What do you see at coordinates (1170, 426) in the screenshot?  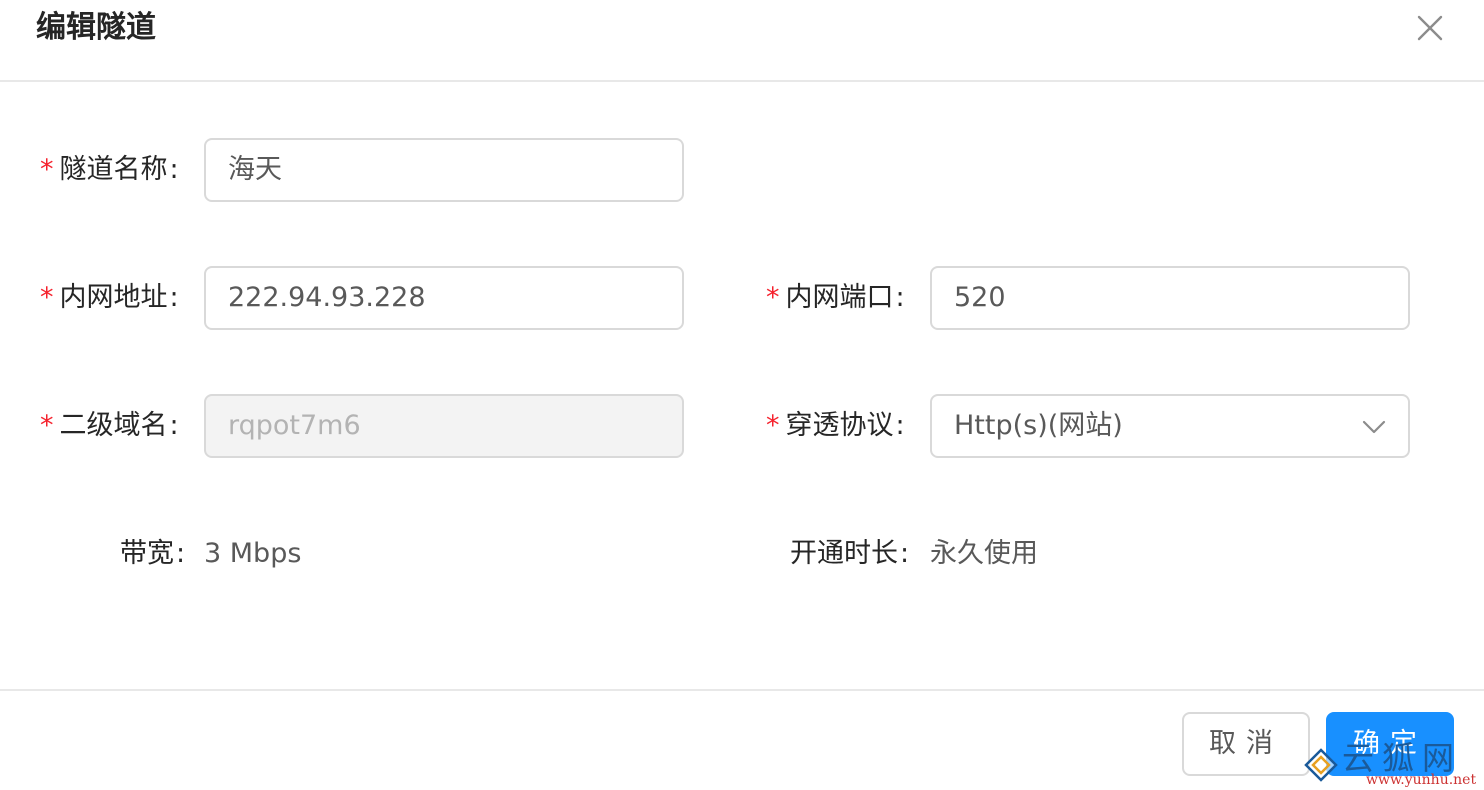 I see `protocol-select: Http(s)(网站)` at bounding box center [1170, 426].